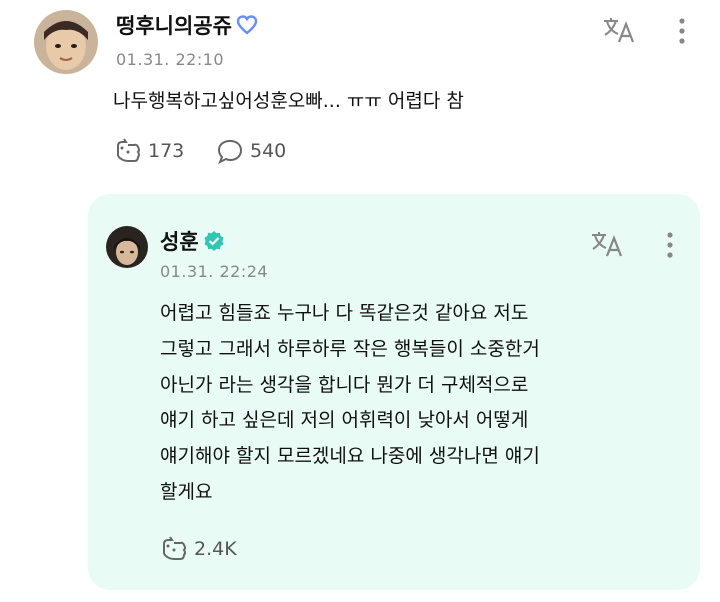 The width and height of the screenshot is (720, 602). I want to click on post-translate-button, so click(620, 30).